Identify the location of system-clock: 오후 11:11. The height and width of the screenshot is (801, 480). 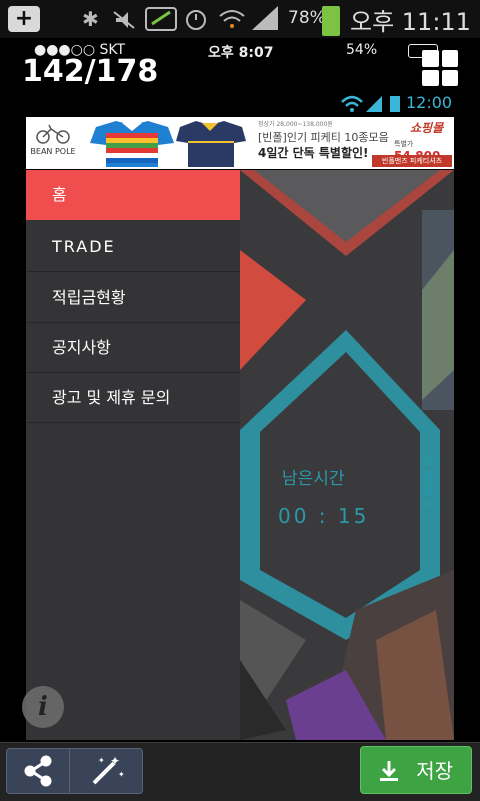
(410, 22).